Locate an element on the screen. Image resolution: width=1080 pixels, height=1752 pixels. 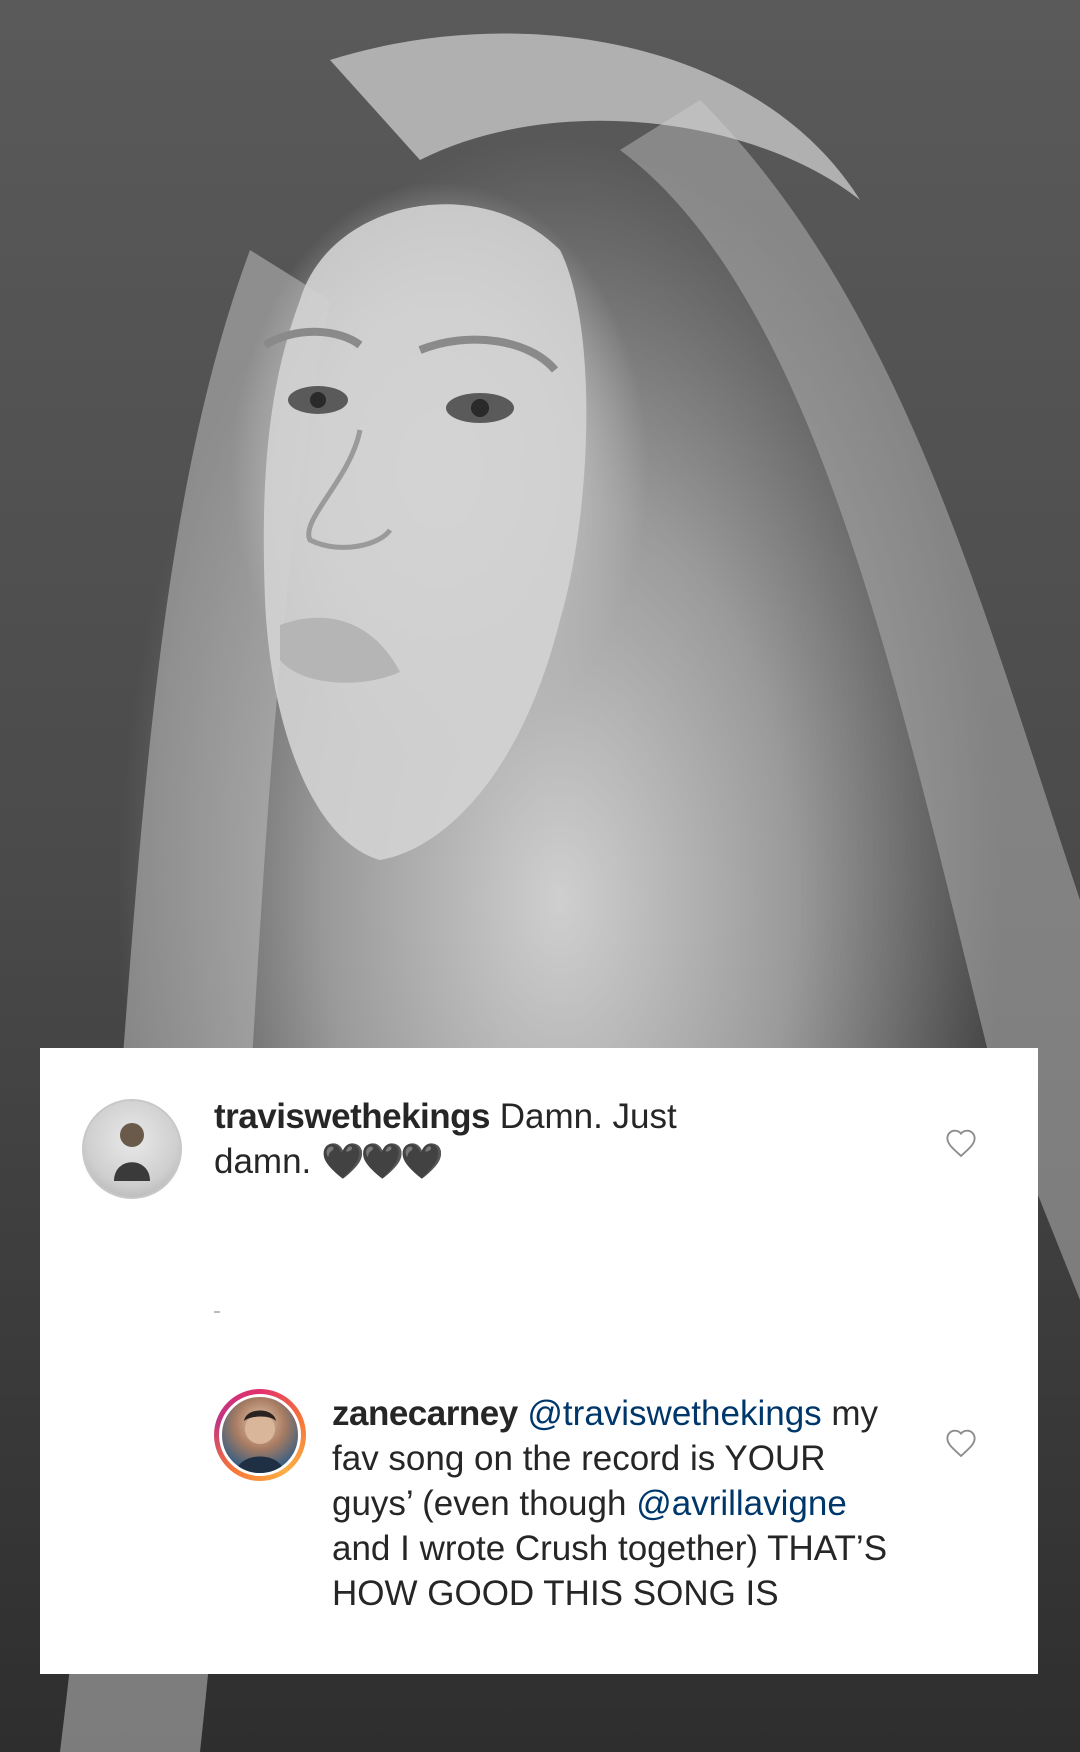
comment-body-1: traviswethekings Damn. Just damn. 🖤🖤🖤 is located at coordinates (494, 1139).